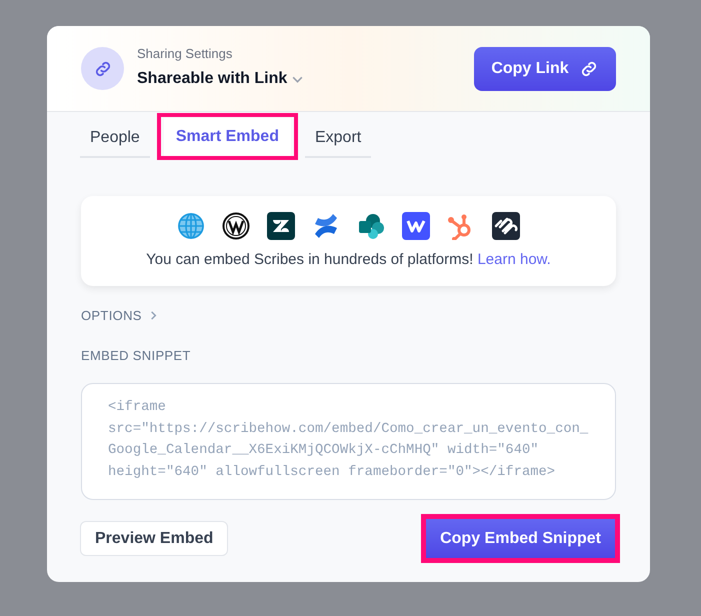 Image resolution: width=701 pixels, height=616 pixels. I want to click on sharing-mode-dropdown: Shareable with Link, so click(220, 79).